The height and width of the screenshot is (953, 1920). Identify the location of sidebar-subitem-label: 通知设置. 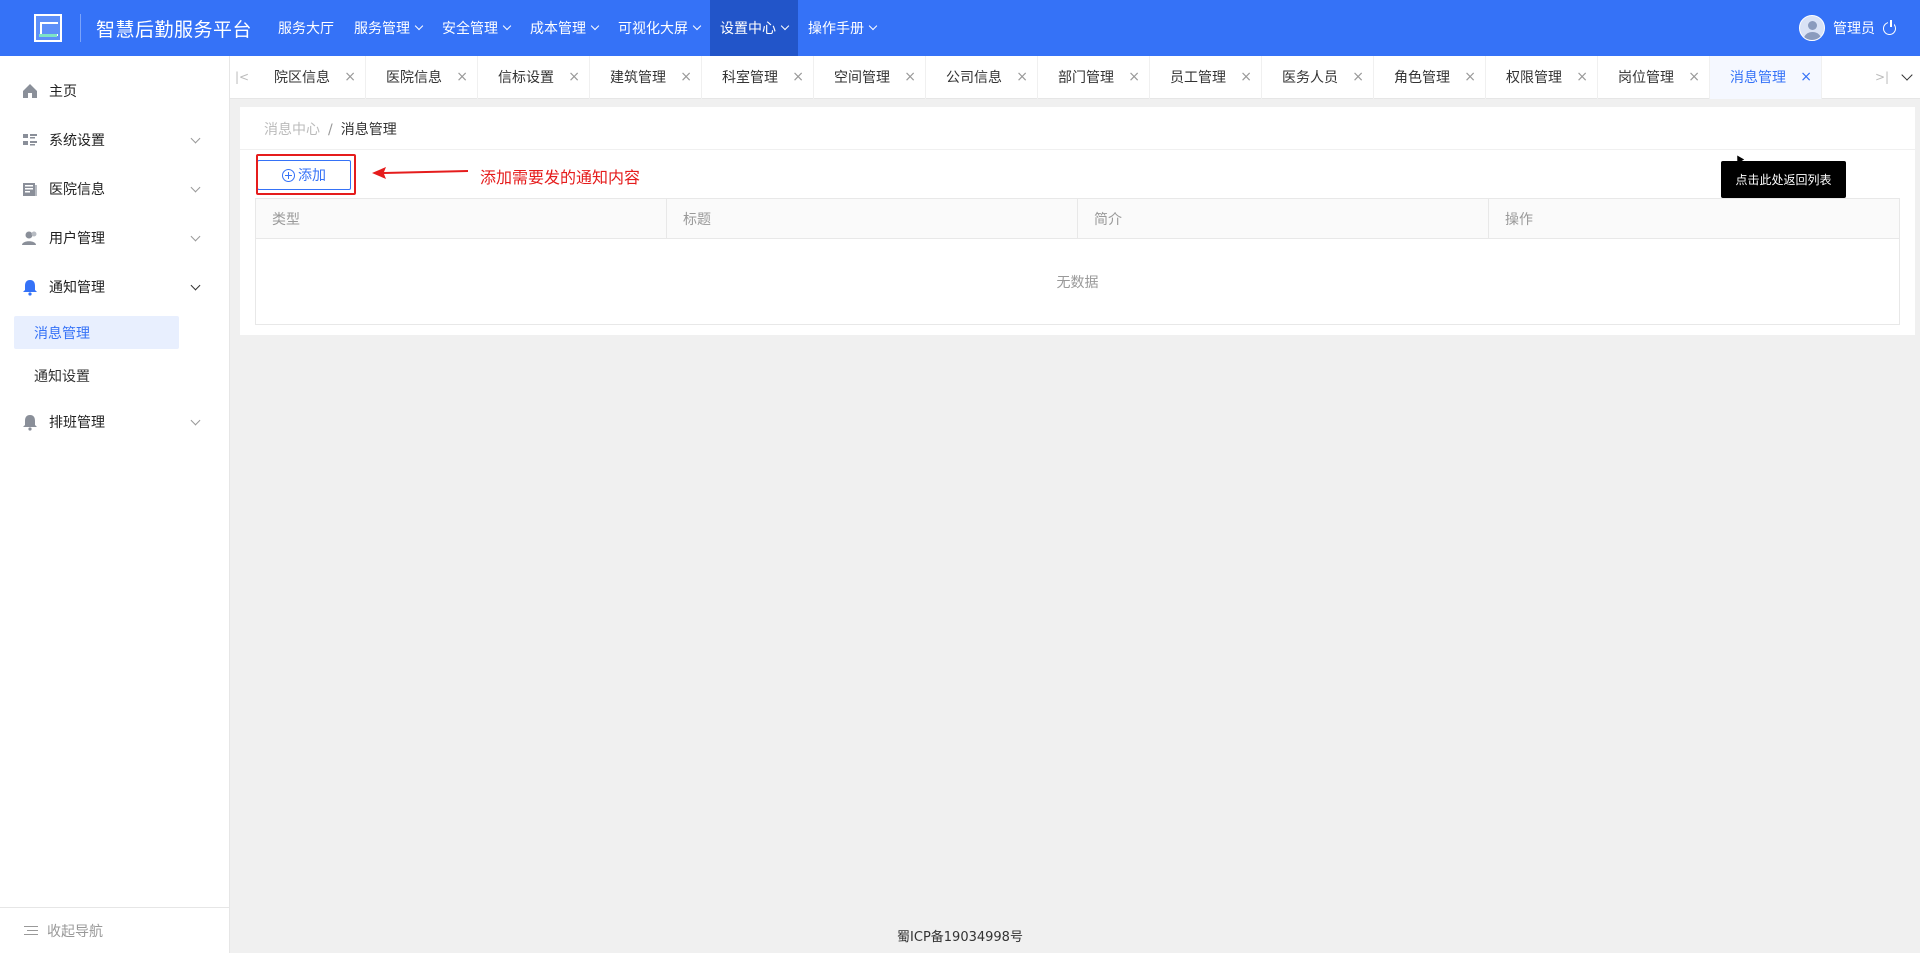
(62, 376).